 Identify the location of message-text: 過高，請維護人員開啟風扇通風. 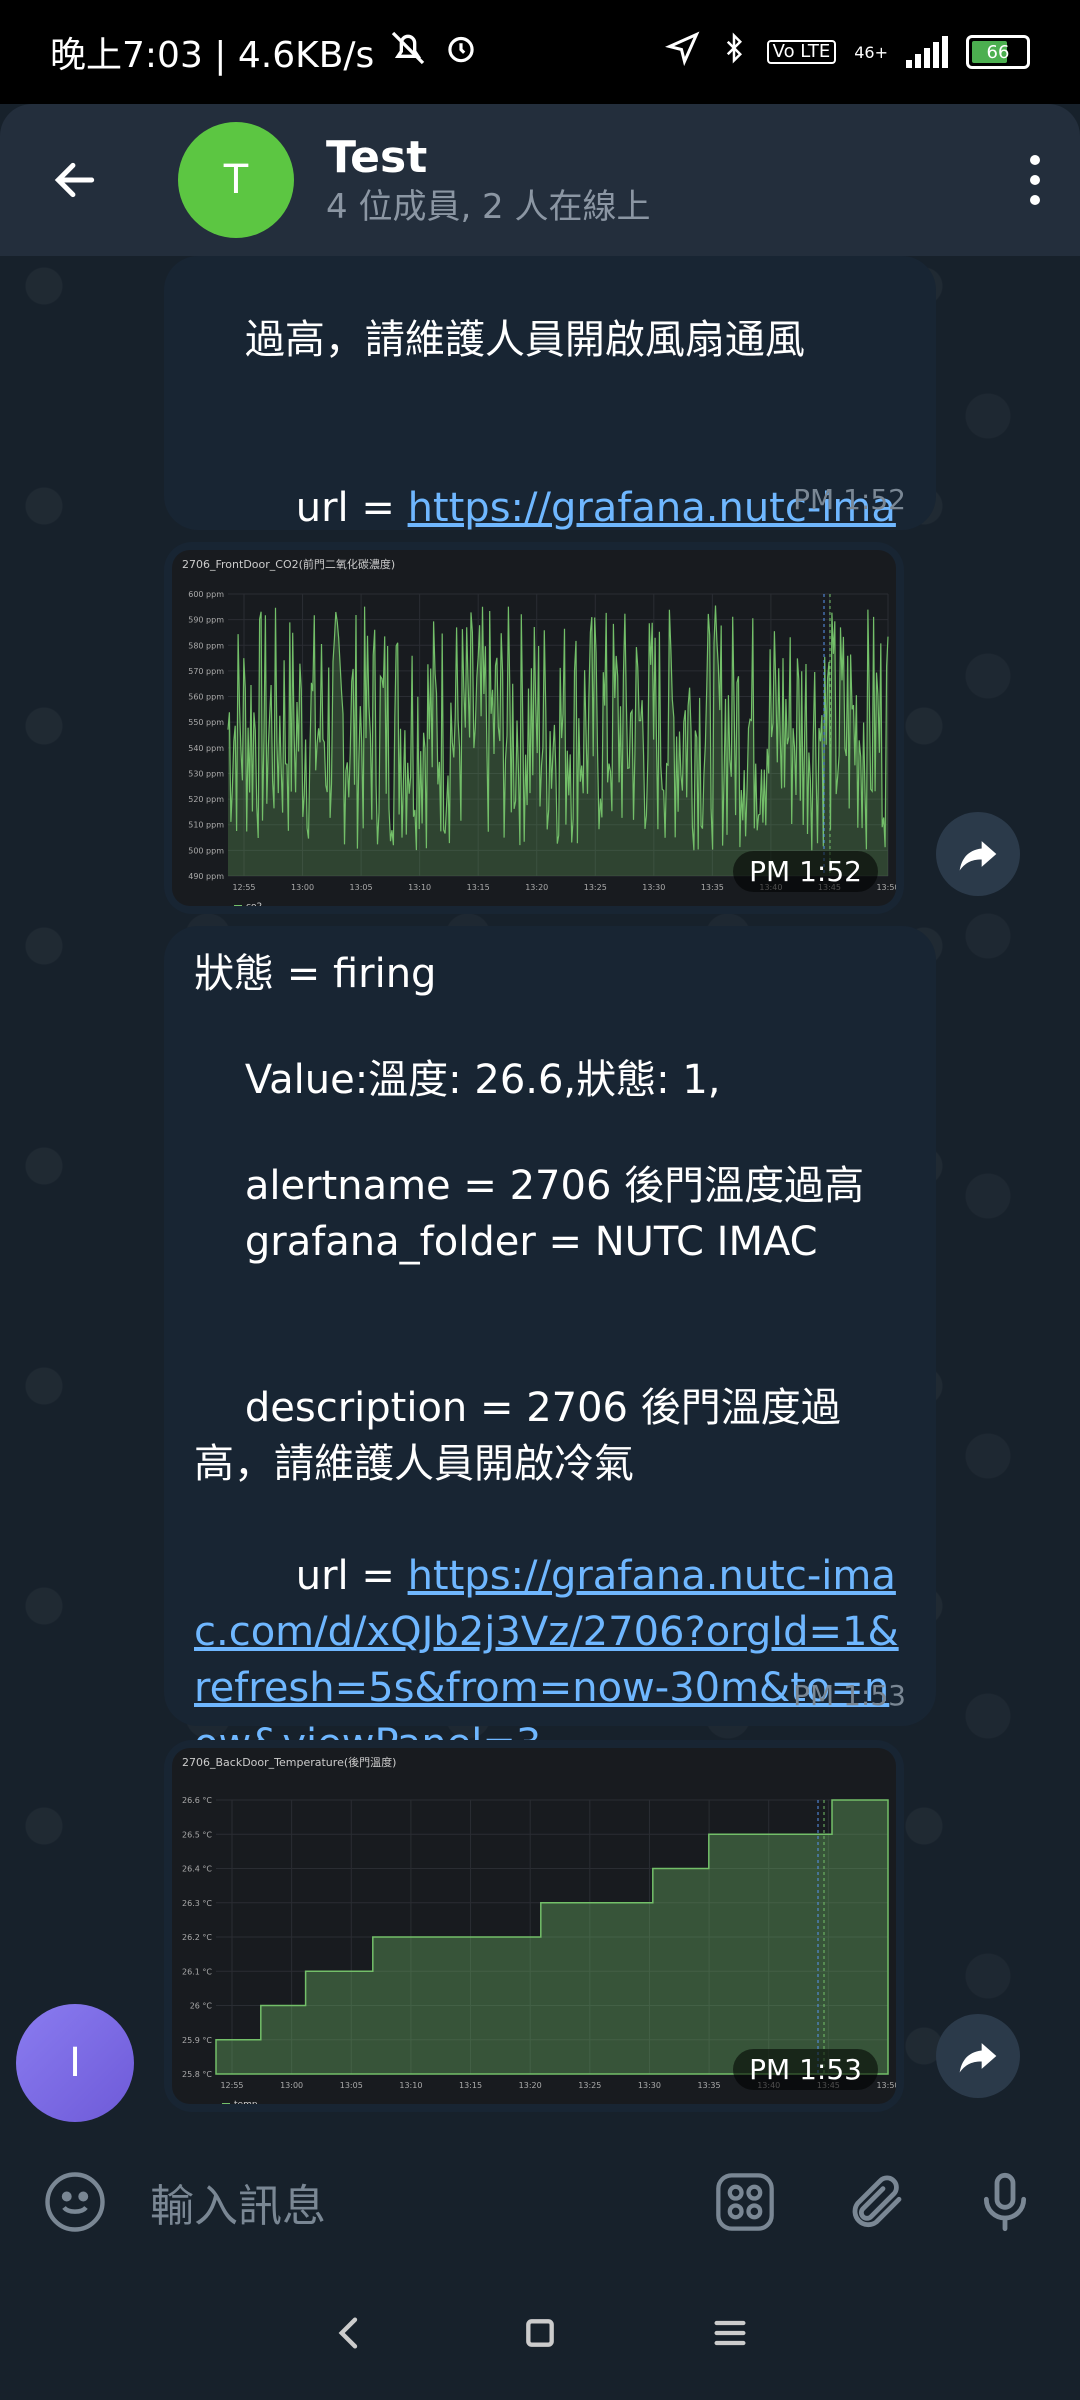
(550, 340).